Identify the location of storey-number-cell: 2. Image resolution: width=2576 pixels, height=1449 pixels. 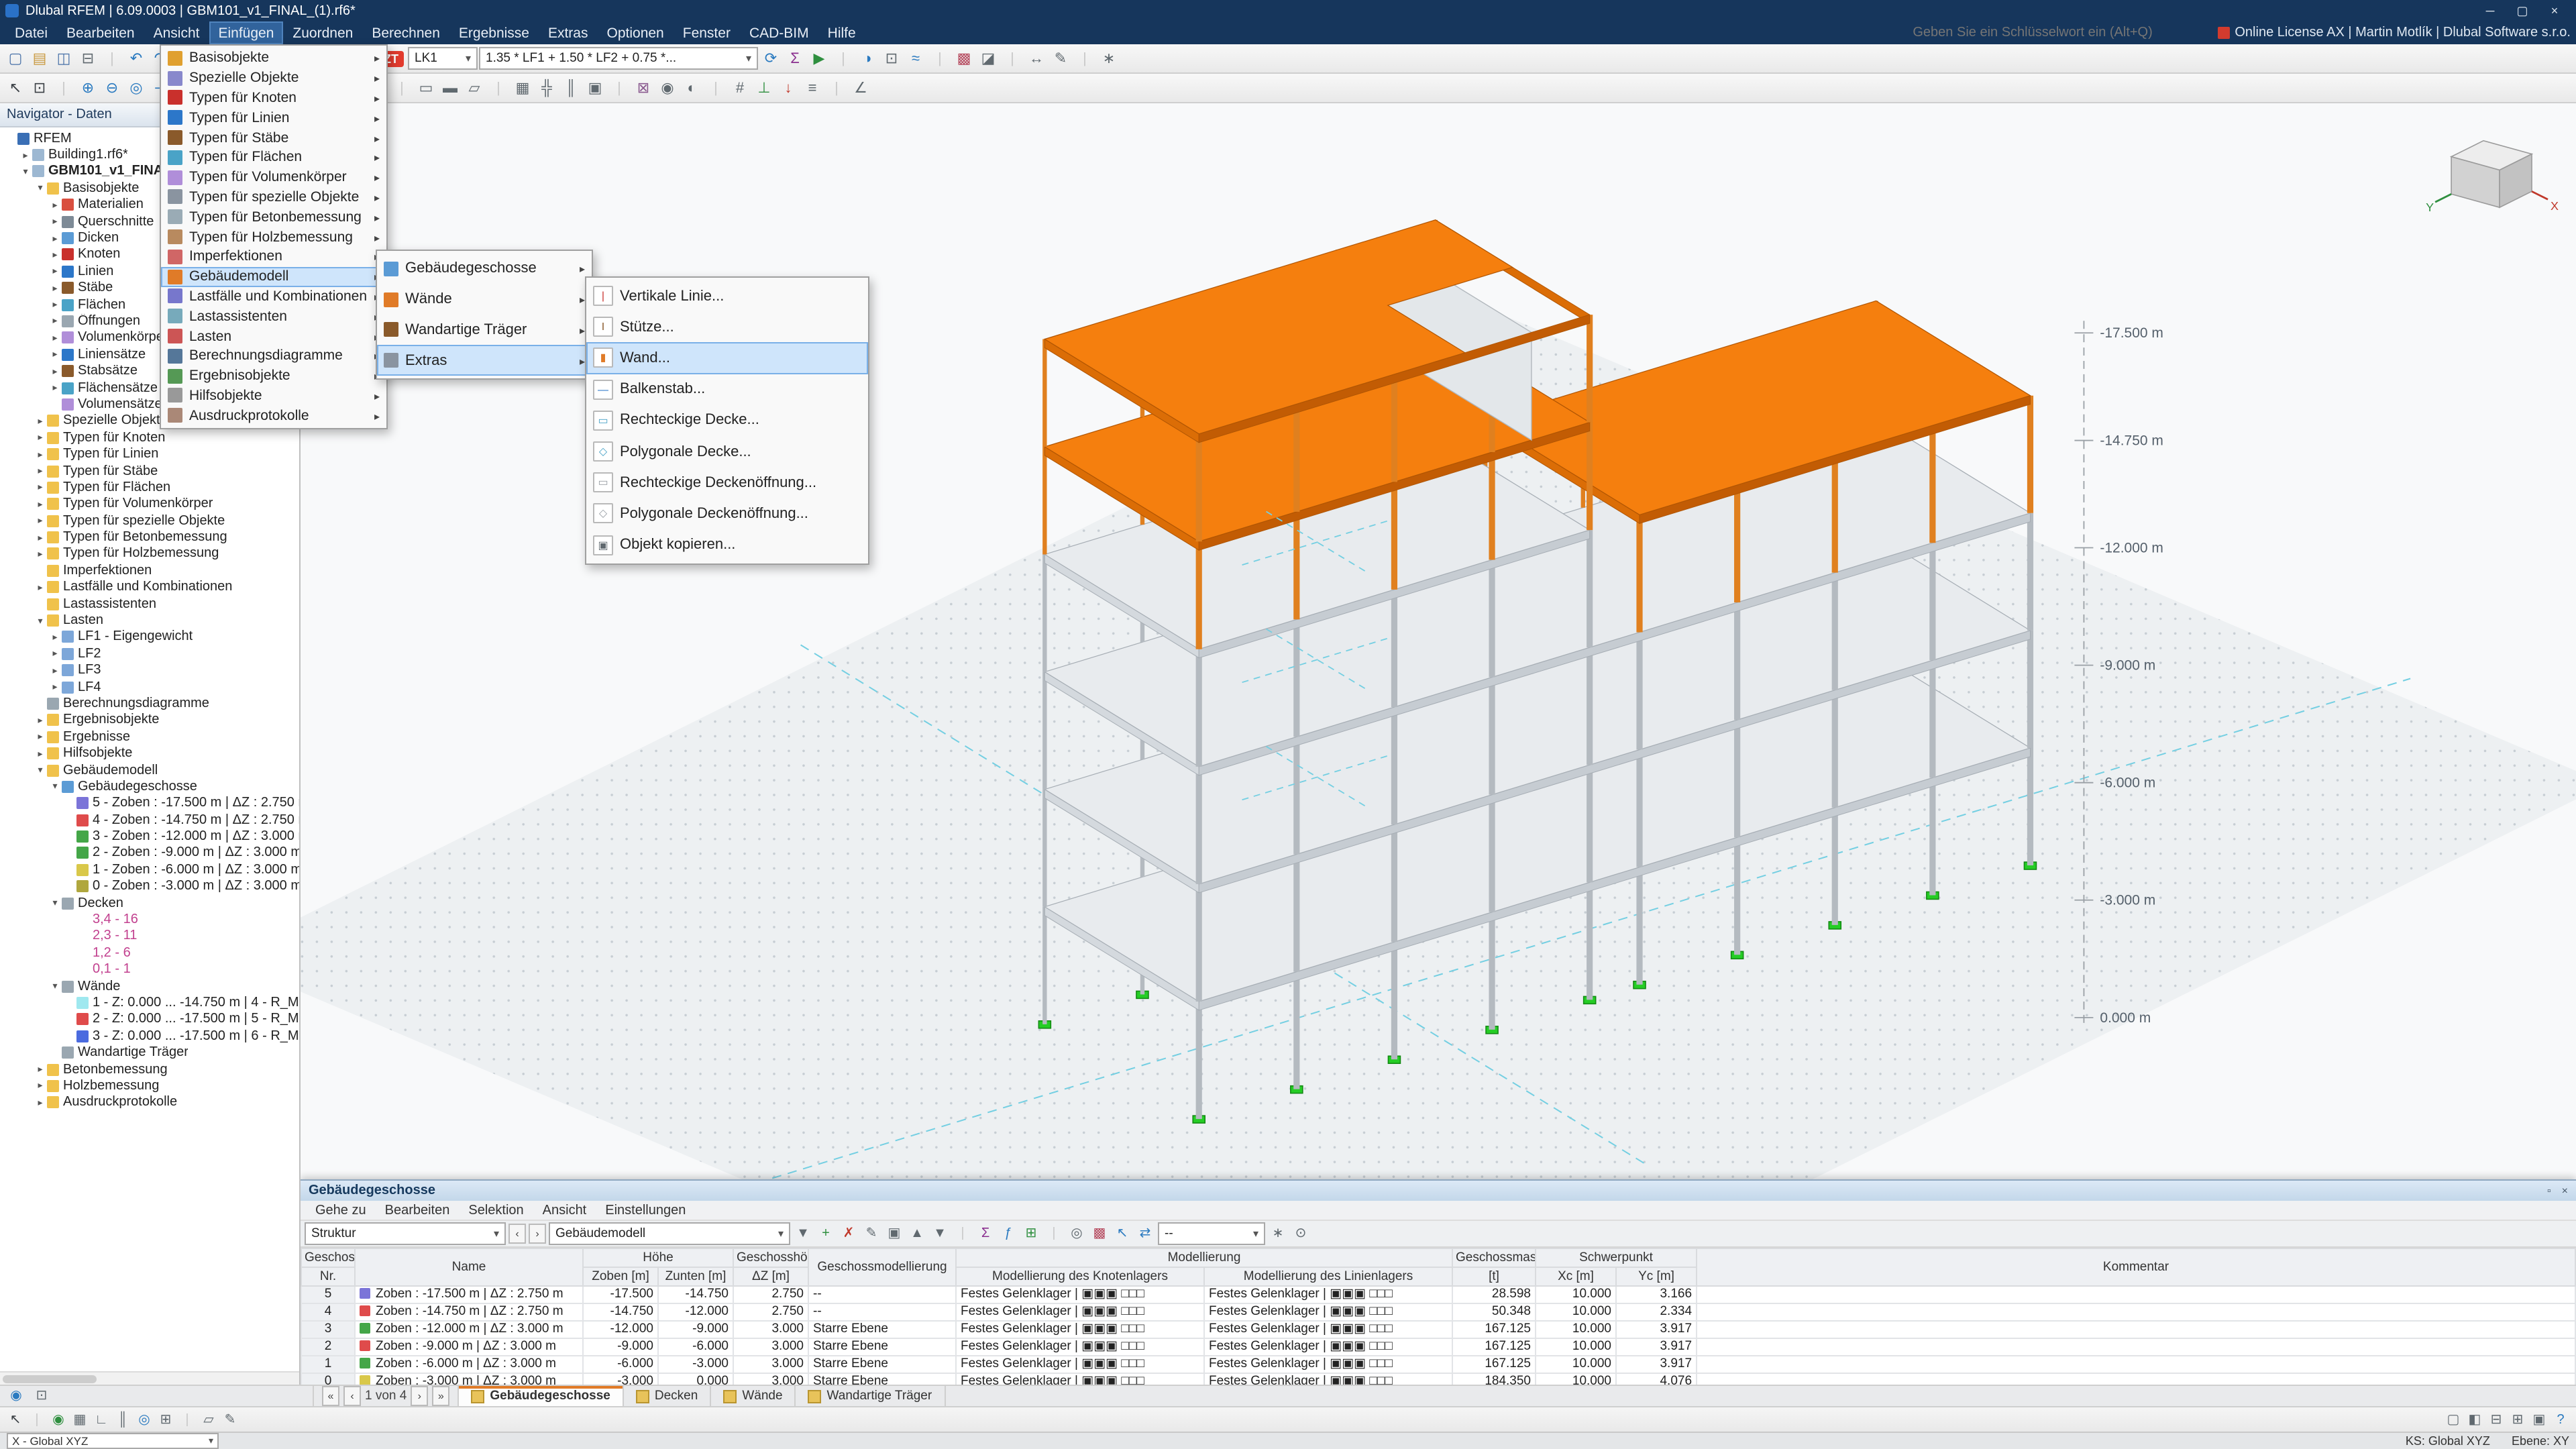
(328, 1347).